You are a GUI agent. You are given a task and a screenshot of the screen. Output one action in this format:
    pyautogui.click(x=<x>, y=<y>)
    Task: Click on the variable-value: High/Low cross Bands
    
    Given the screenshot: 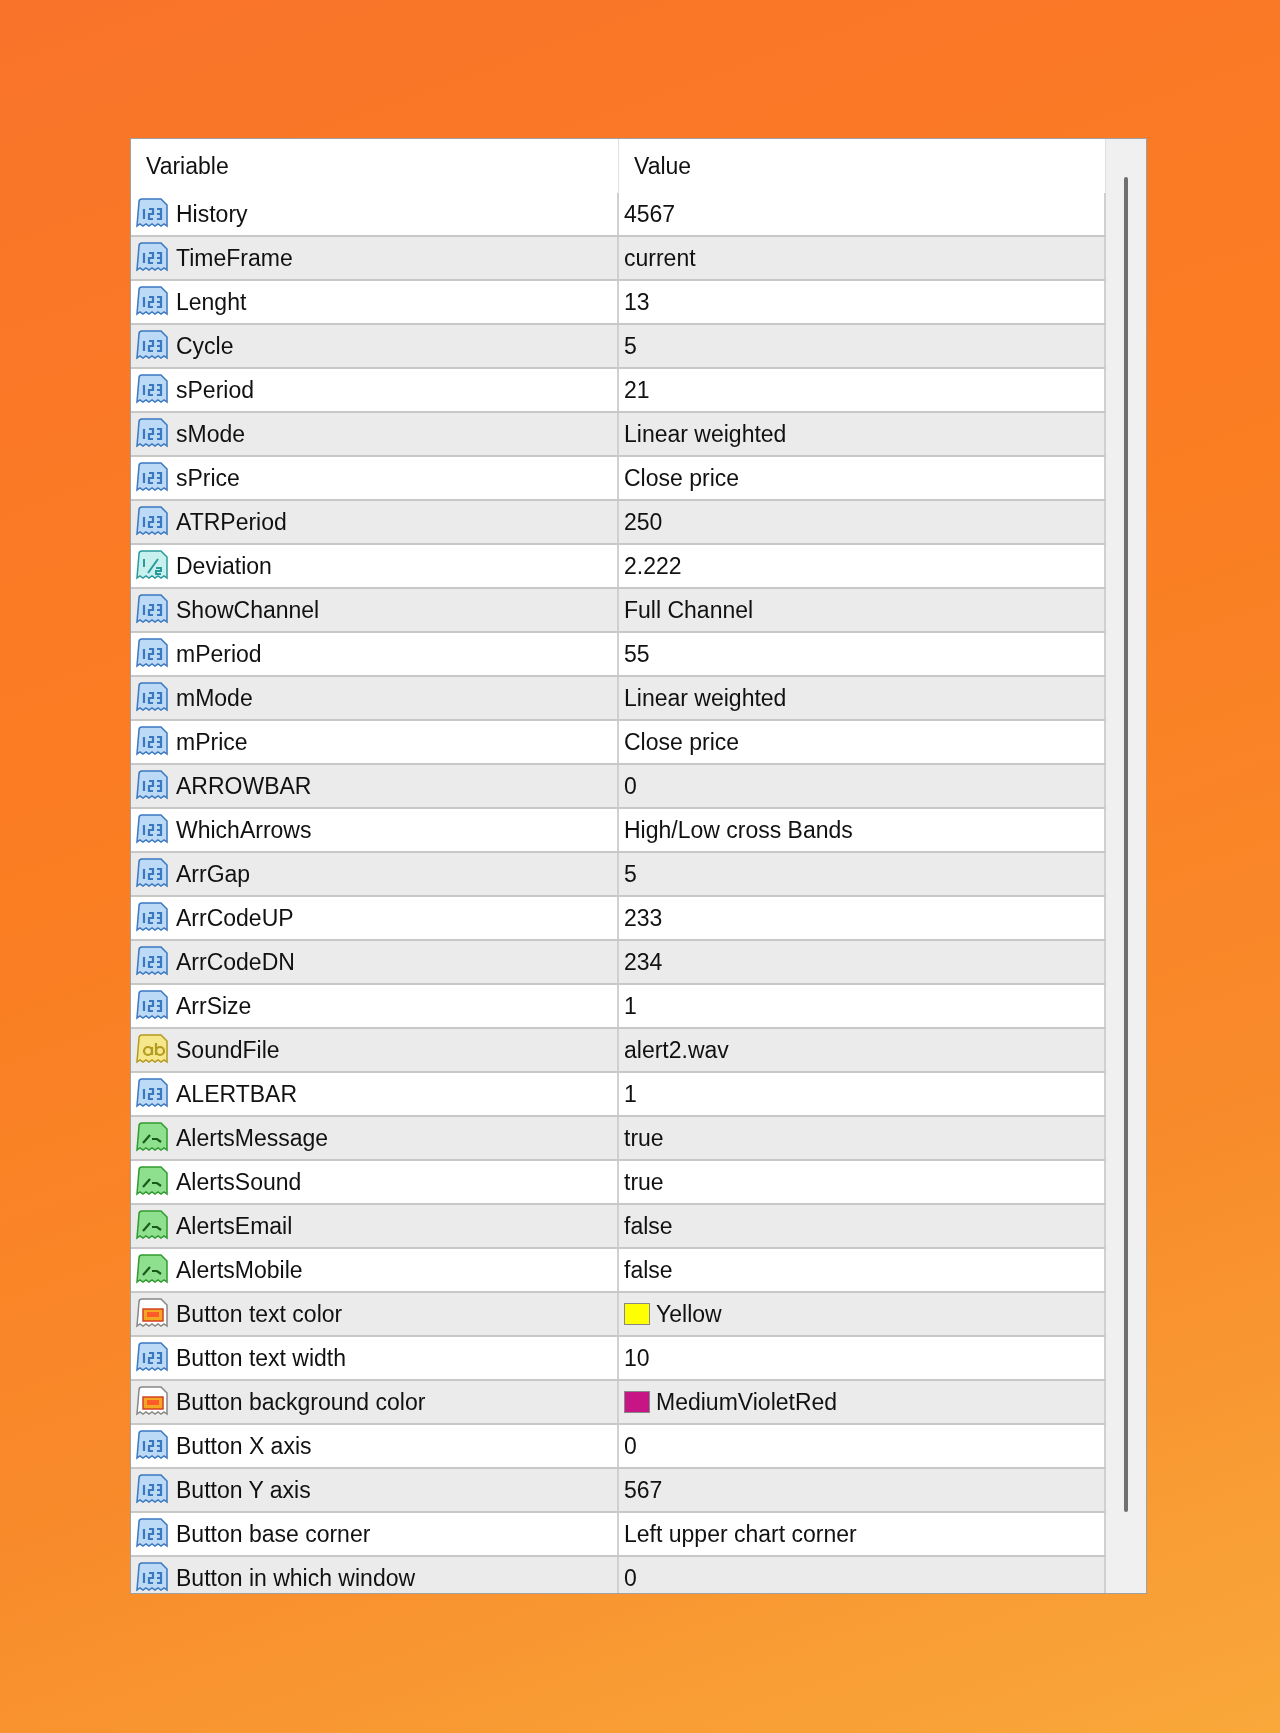 What is the action you would take?
    pyautogui.click(x=738, y=830)
    